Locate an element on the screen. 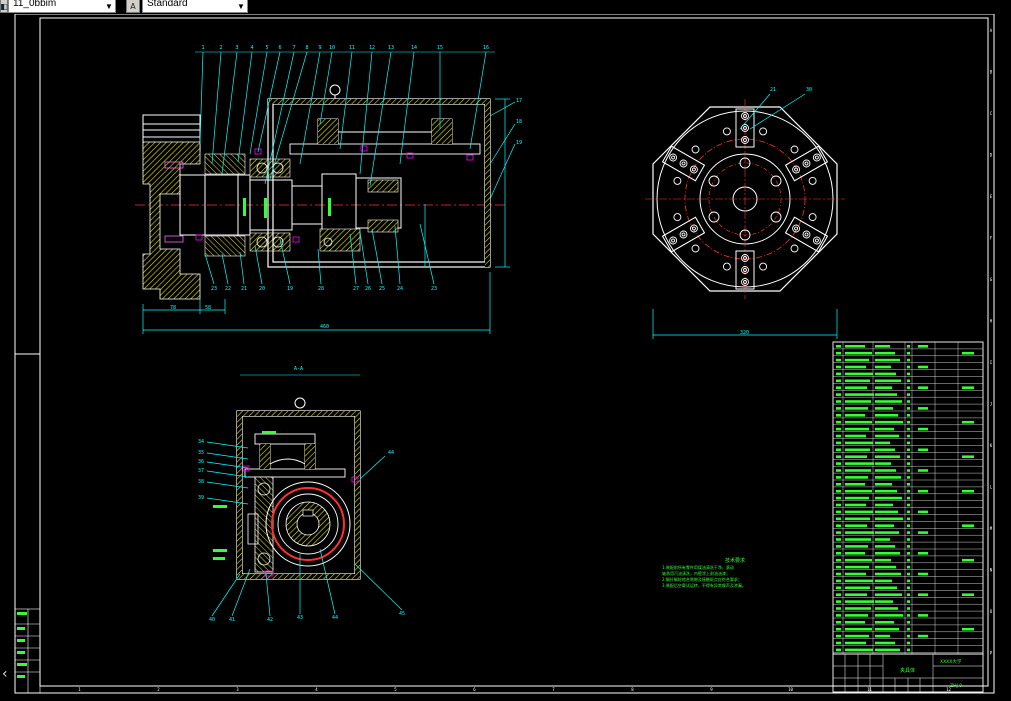 This screenshot has width=1011, height=701. tech-title: 技术要求 is located at coordinates (735, 560).